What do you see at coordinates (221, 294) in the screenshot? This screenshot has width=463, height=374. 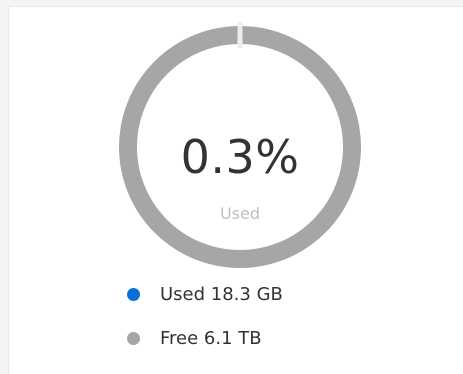 I see `legend-label-used: Used 18.3 GB` at bounding box center [221, 294].